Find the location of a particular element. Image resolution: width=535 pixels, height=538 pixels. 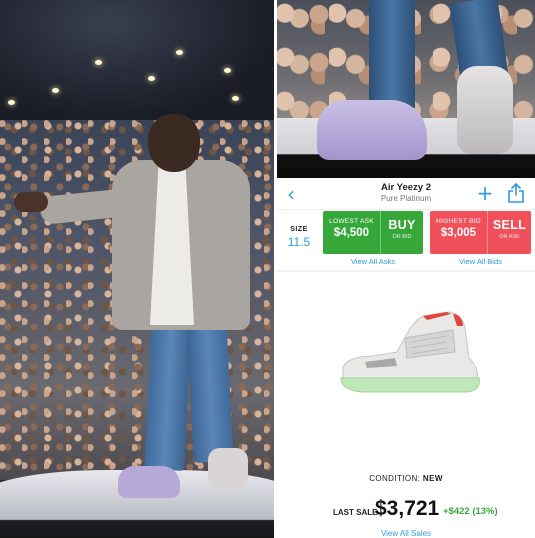

head is located at coordinates (174, 143).